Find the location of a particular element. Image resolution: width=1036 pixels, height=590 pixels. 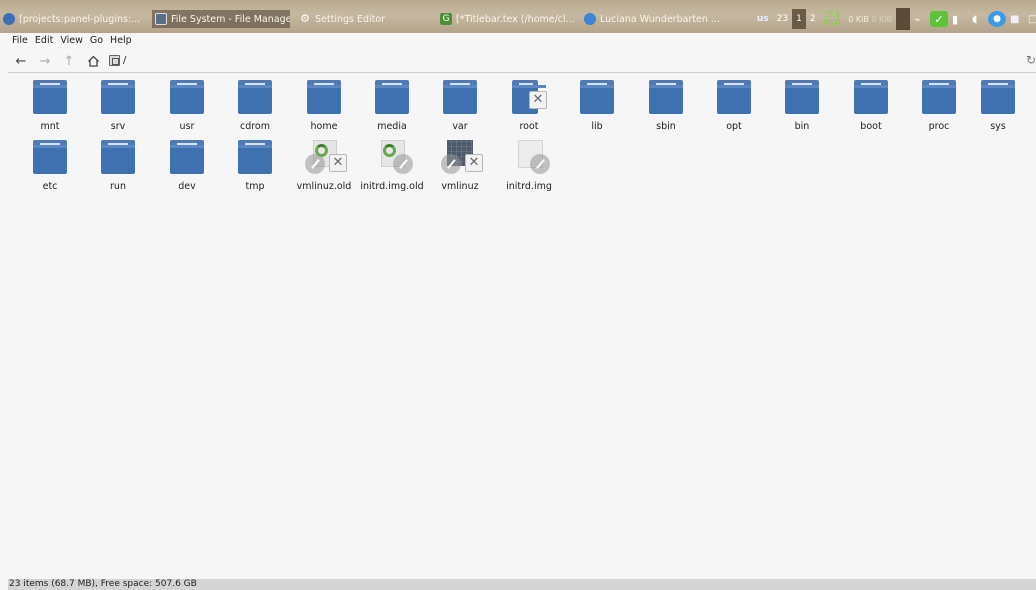

cpu-bottom: 46.0 is located at coordinates (832, 22).